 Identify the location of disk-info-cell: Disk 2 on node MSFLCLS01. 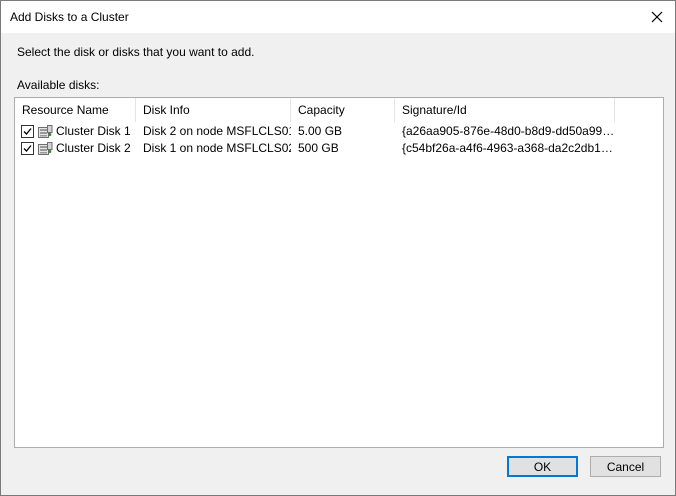
(217, 131).